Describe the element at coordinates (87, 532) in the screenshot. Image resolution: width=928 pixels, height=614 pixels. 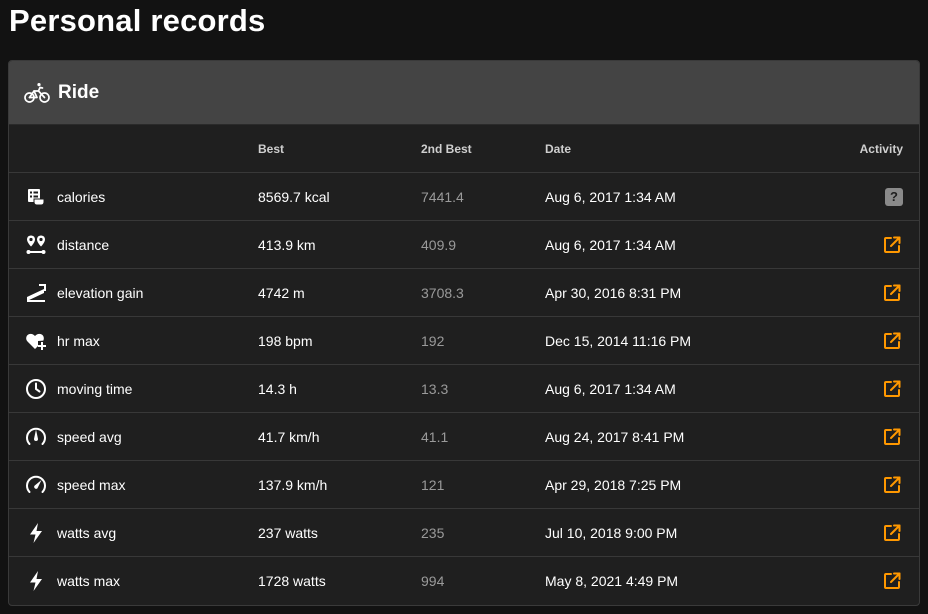
I see `metric-label: watts avg` at that location.